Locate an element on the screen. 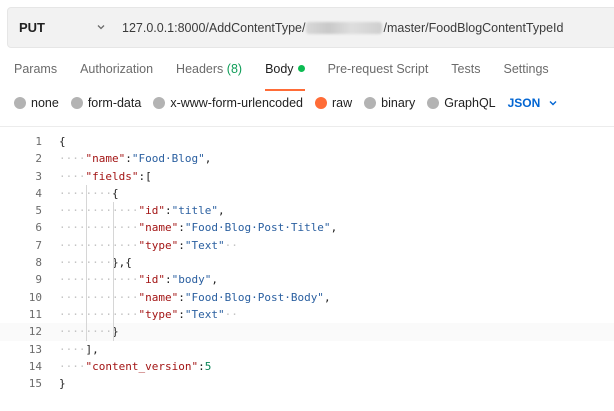 The height and width of the screenshot is (411, 614). code-line: 2 ····"name":"Food·Blog", is located at coordinates (307, 158).